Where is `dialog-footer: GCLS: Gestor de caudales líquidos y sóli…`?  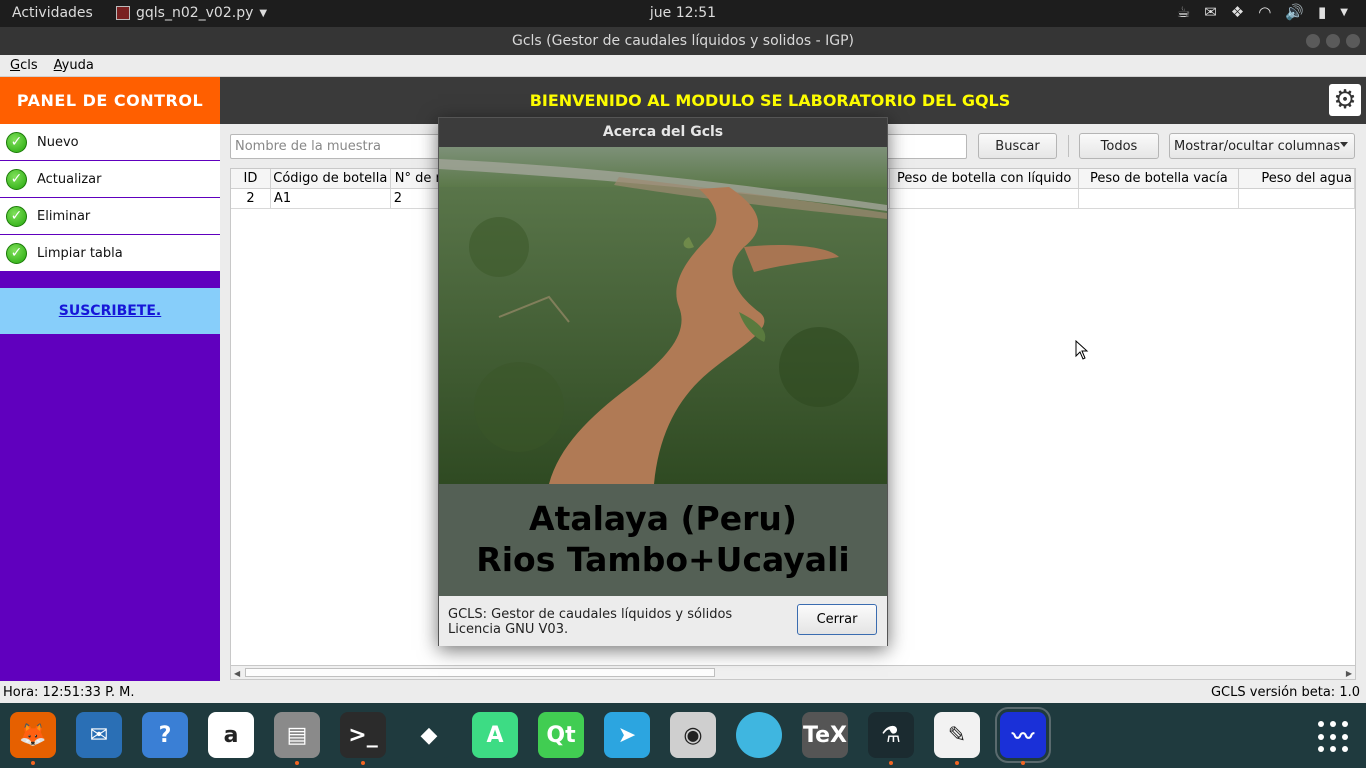
dialog-footer: GCLS: Gestor de caudales líquidos y sóli… is located at coordinates (663, 621).